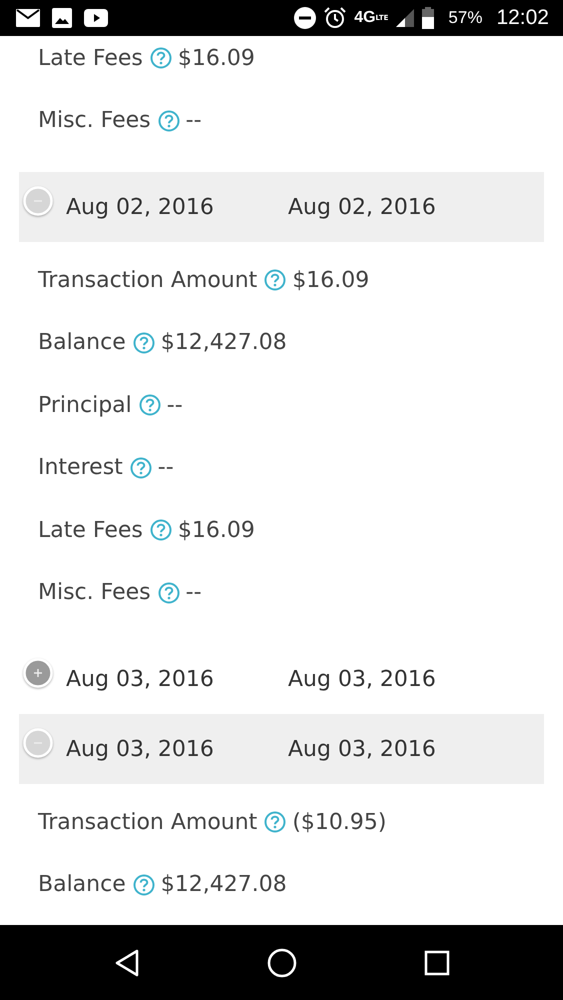 Image resolution: width=563 pixels, height=1000 pixels. Describe the element at coordinates (522, 18) in the screenshot. I see `clock-time: 12:02` at that location.